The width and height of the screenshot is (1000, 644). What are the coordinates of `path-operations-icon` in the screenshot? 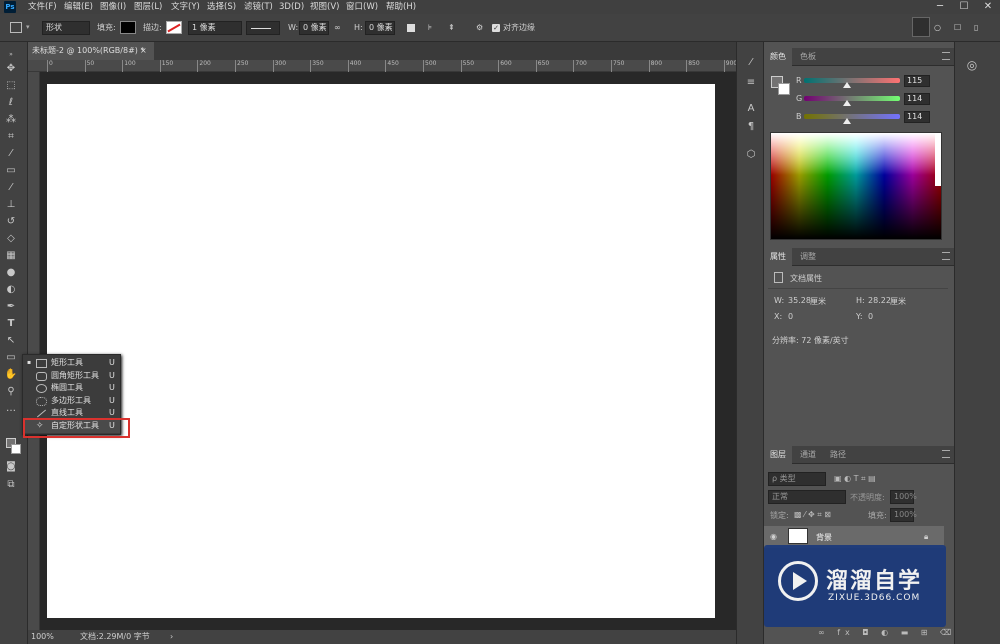 It's located at (411, 28).